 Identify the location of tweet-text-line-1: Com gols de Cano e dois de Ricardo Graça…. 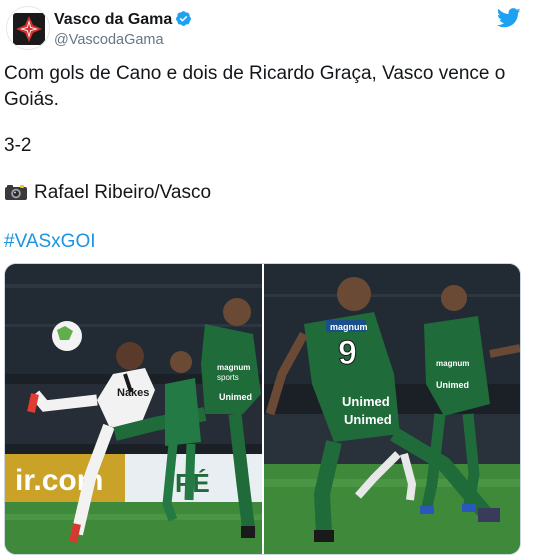
(255, 73).